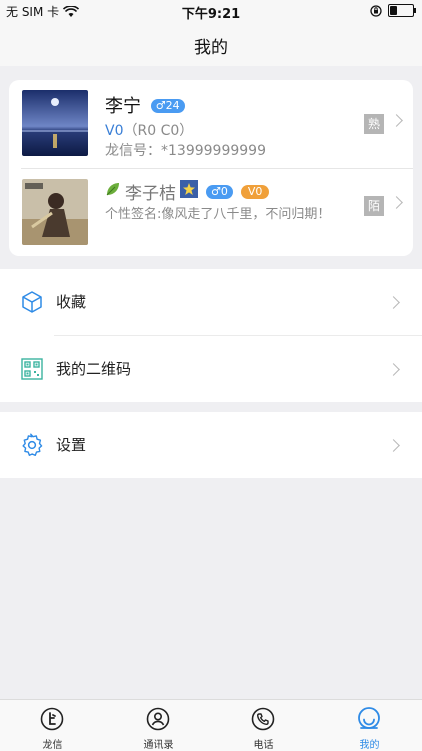 This screenshot has height=751, width=422. I want to click on orientation-lock-icon, so click(376, 10).